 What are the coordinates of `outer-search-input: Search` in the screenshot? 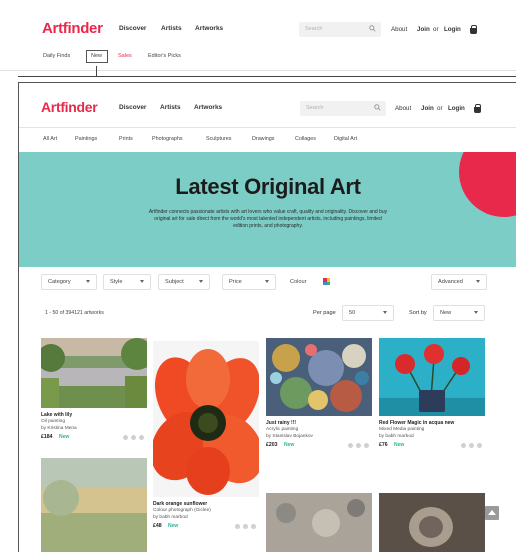 It's located at (340, 29).